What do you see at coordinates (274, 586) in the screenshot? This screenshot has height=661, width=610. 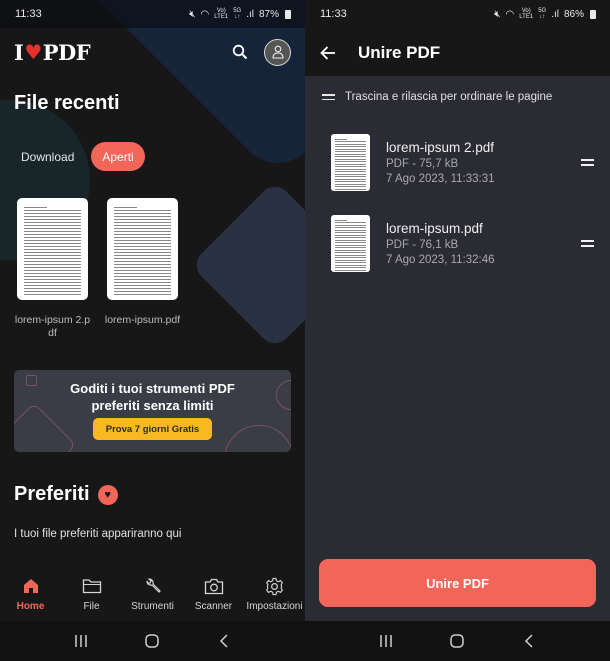 I see `gear-icon` at bounding box center [274, 586].